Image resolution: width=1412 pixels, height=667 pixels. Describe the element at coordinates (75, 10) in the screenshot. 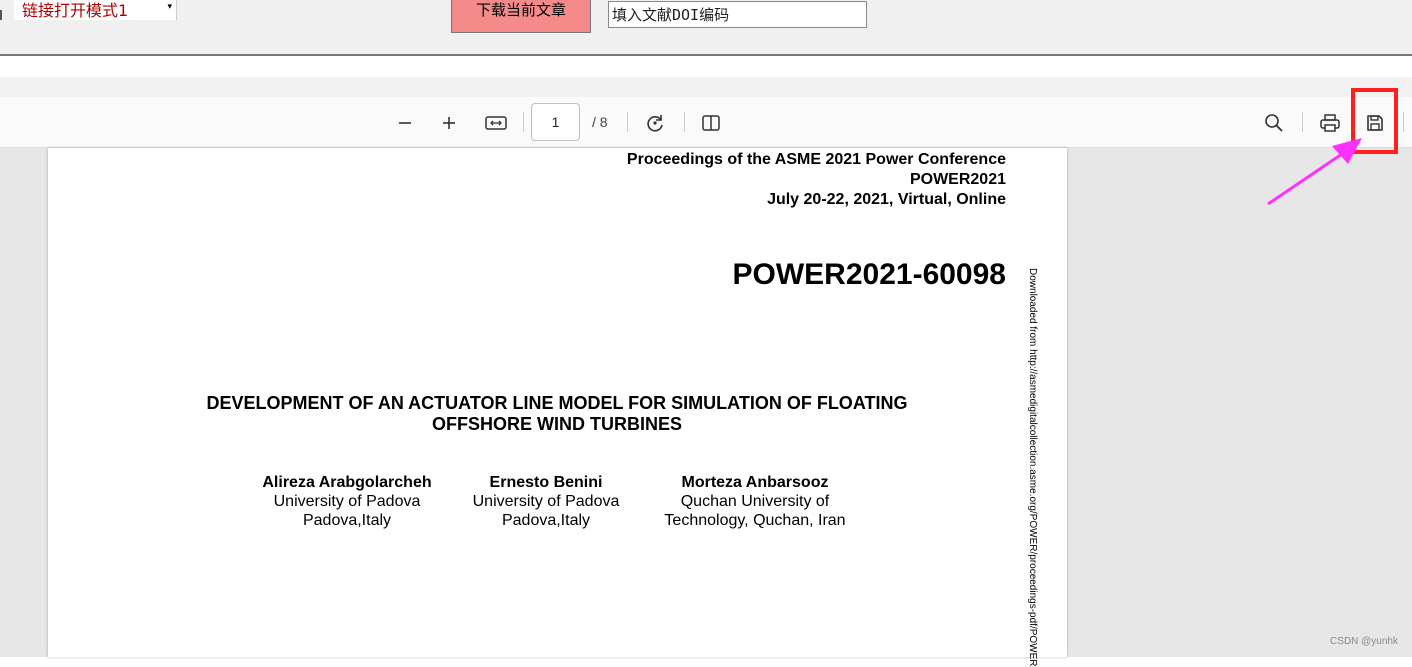

I see `link-mode-value: 链接打开模式1` at that location.